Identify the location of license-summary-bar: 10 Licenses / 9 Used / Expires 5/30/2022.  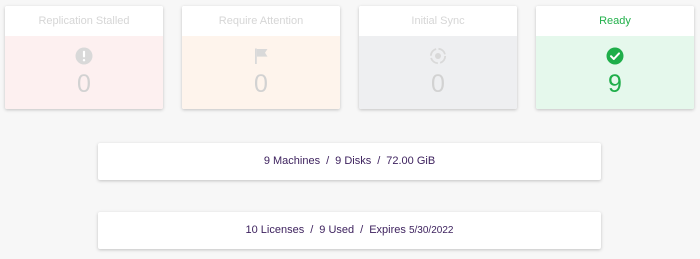
(349, 230).